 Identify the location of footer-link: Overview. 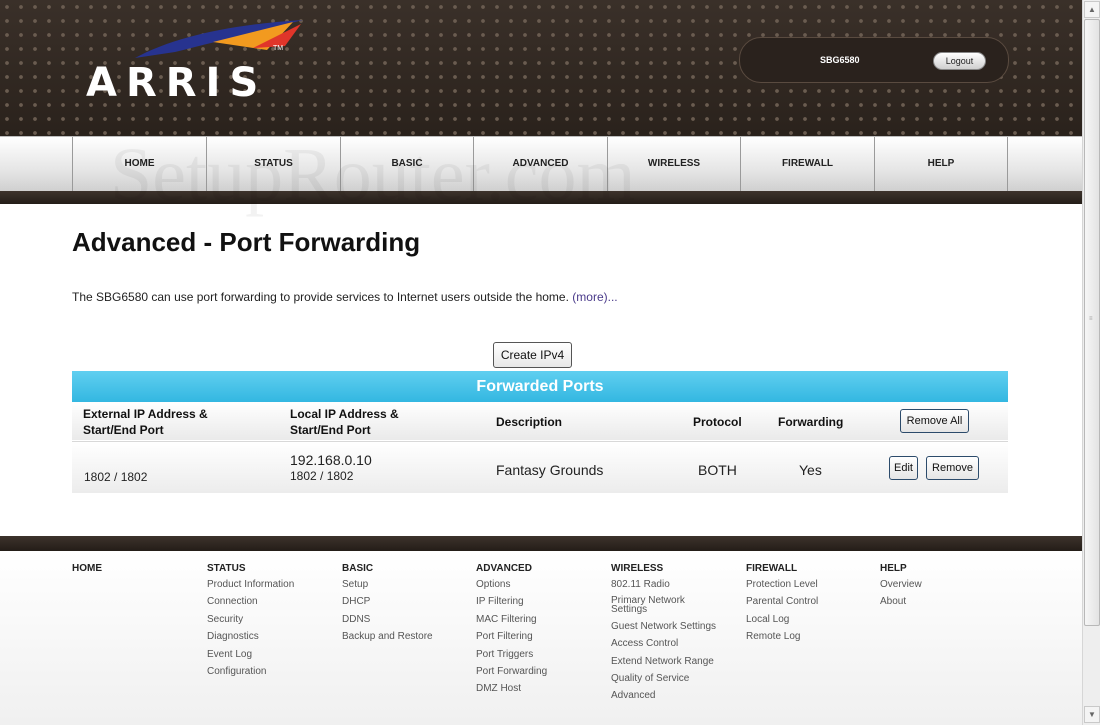
(939, 584).